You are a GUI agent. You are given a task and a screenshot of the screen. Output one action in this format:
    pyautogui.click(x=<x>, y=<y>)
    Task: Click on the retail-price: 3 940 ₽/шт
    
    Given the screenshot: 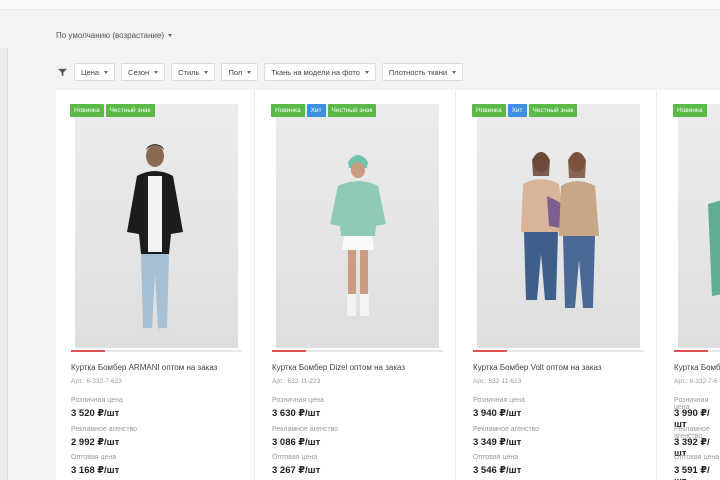 What is the action you would take?
    pyautogui.click(x=497, y=413)
    